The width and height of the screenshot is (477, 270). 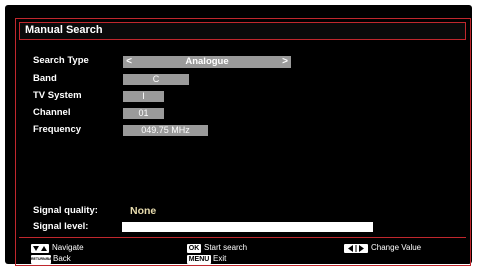 I want to click on signal-level-label: Signal level:, so click(x=61, y=226).